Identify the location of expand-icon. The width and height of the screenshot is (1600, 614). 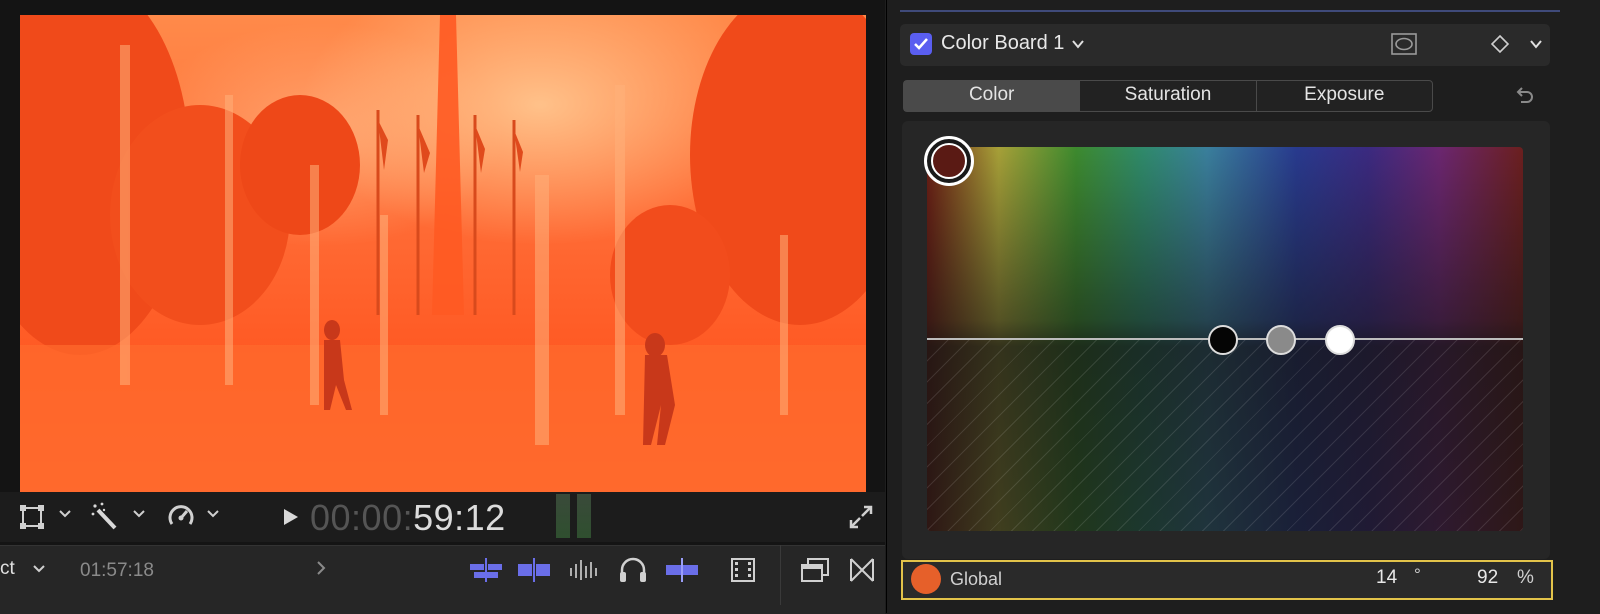
(861, 519).